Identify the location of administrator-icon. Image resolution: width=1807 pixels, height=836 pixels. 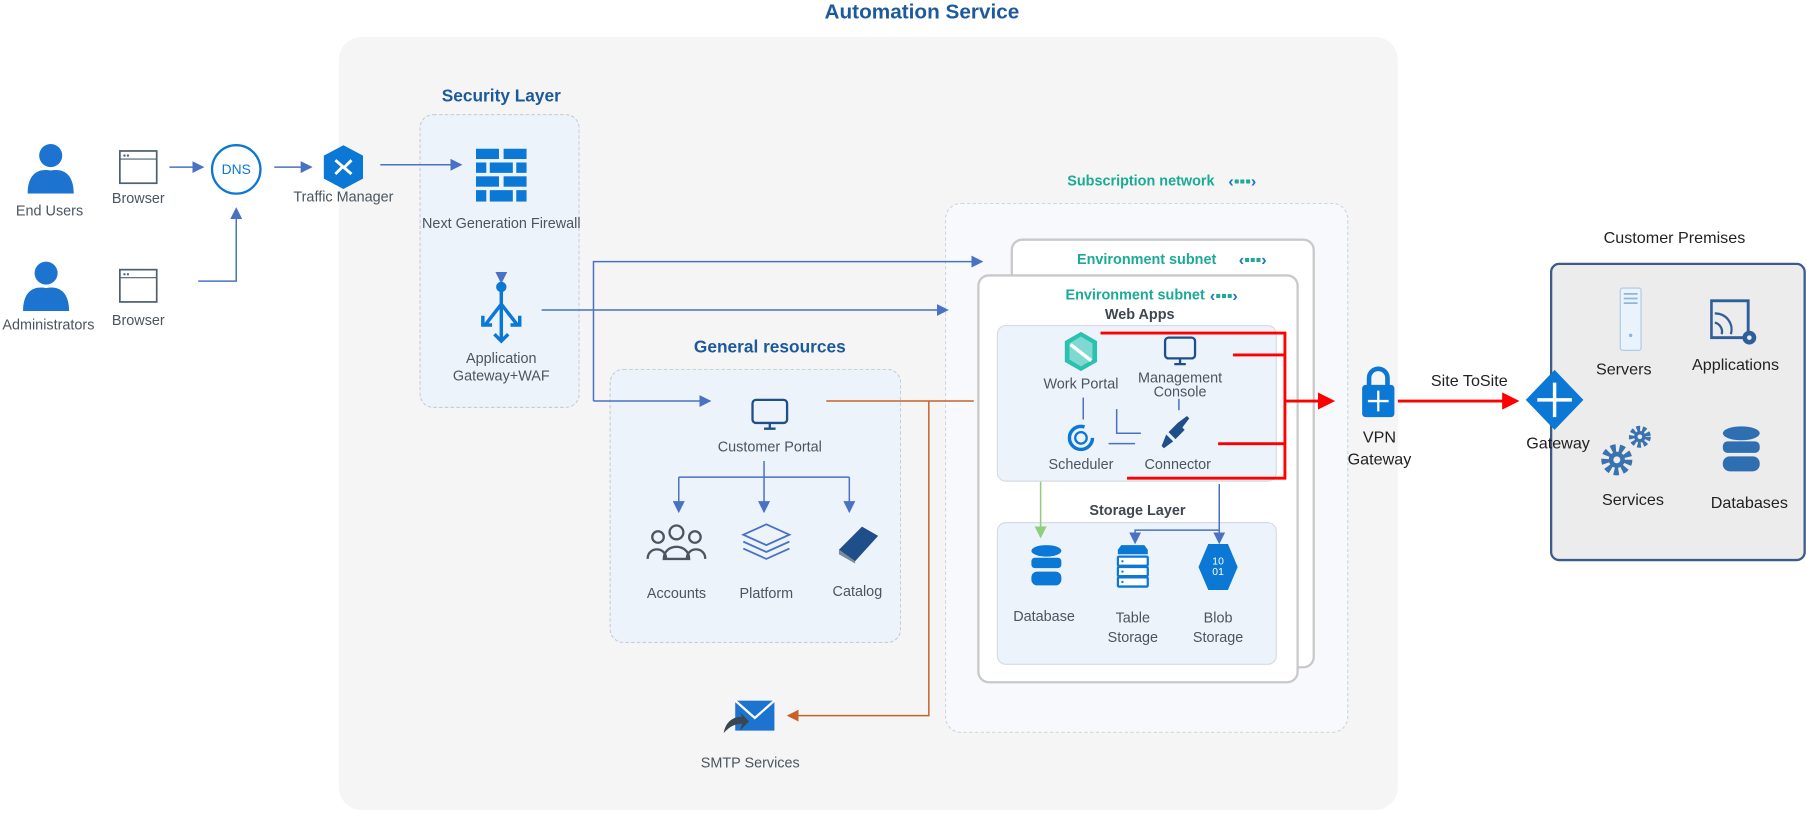
(46, 286).